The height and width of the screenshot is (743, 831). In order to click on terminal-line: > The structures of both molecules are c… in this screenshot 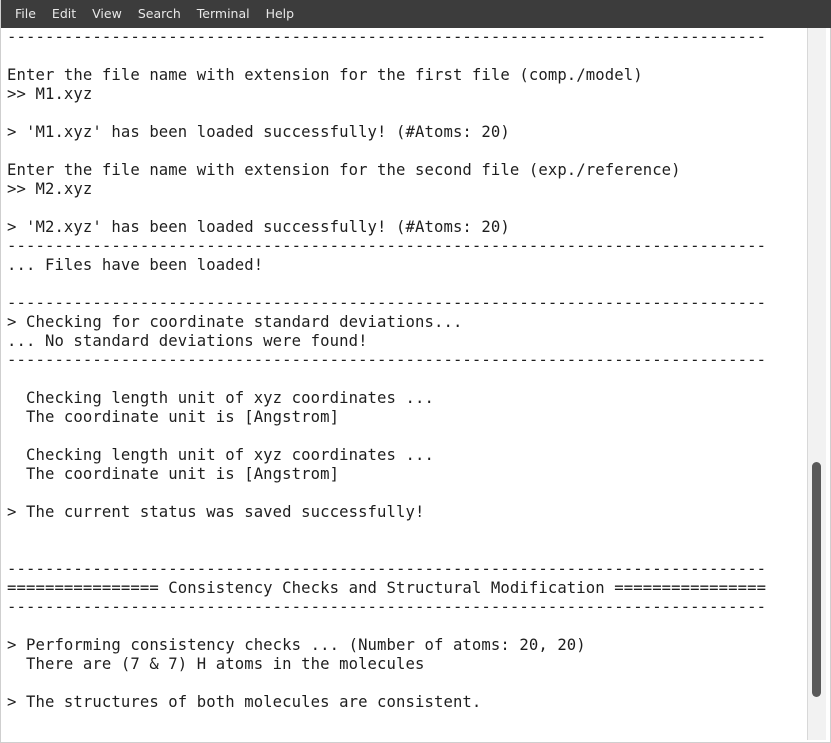, I will do `click(244, 702)`.